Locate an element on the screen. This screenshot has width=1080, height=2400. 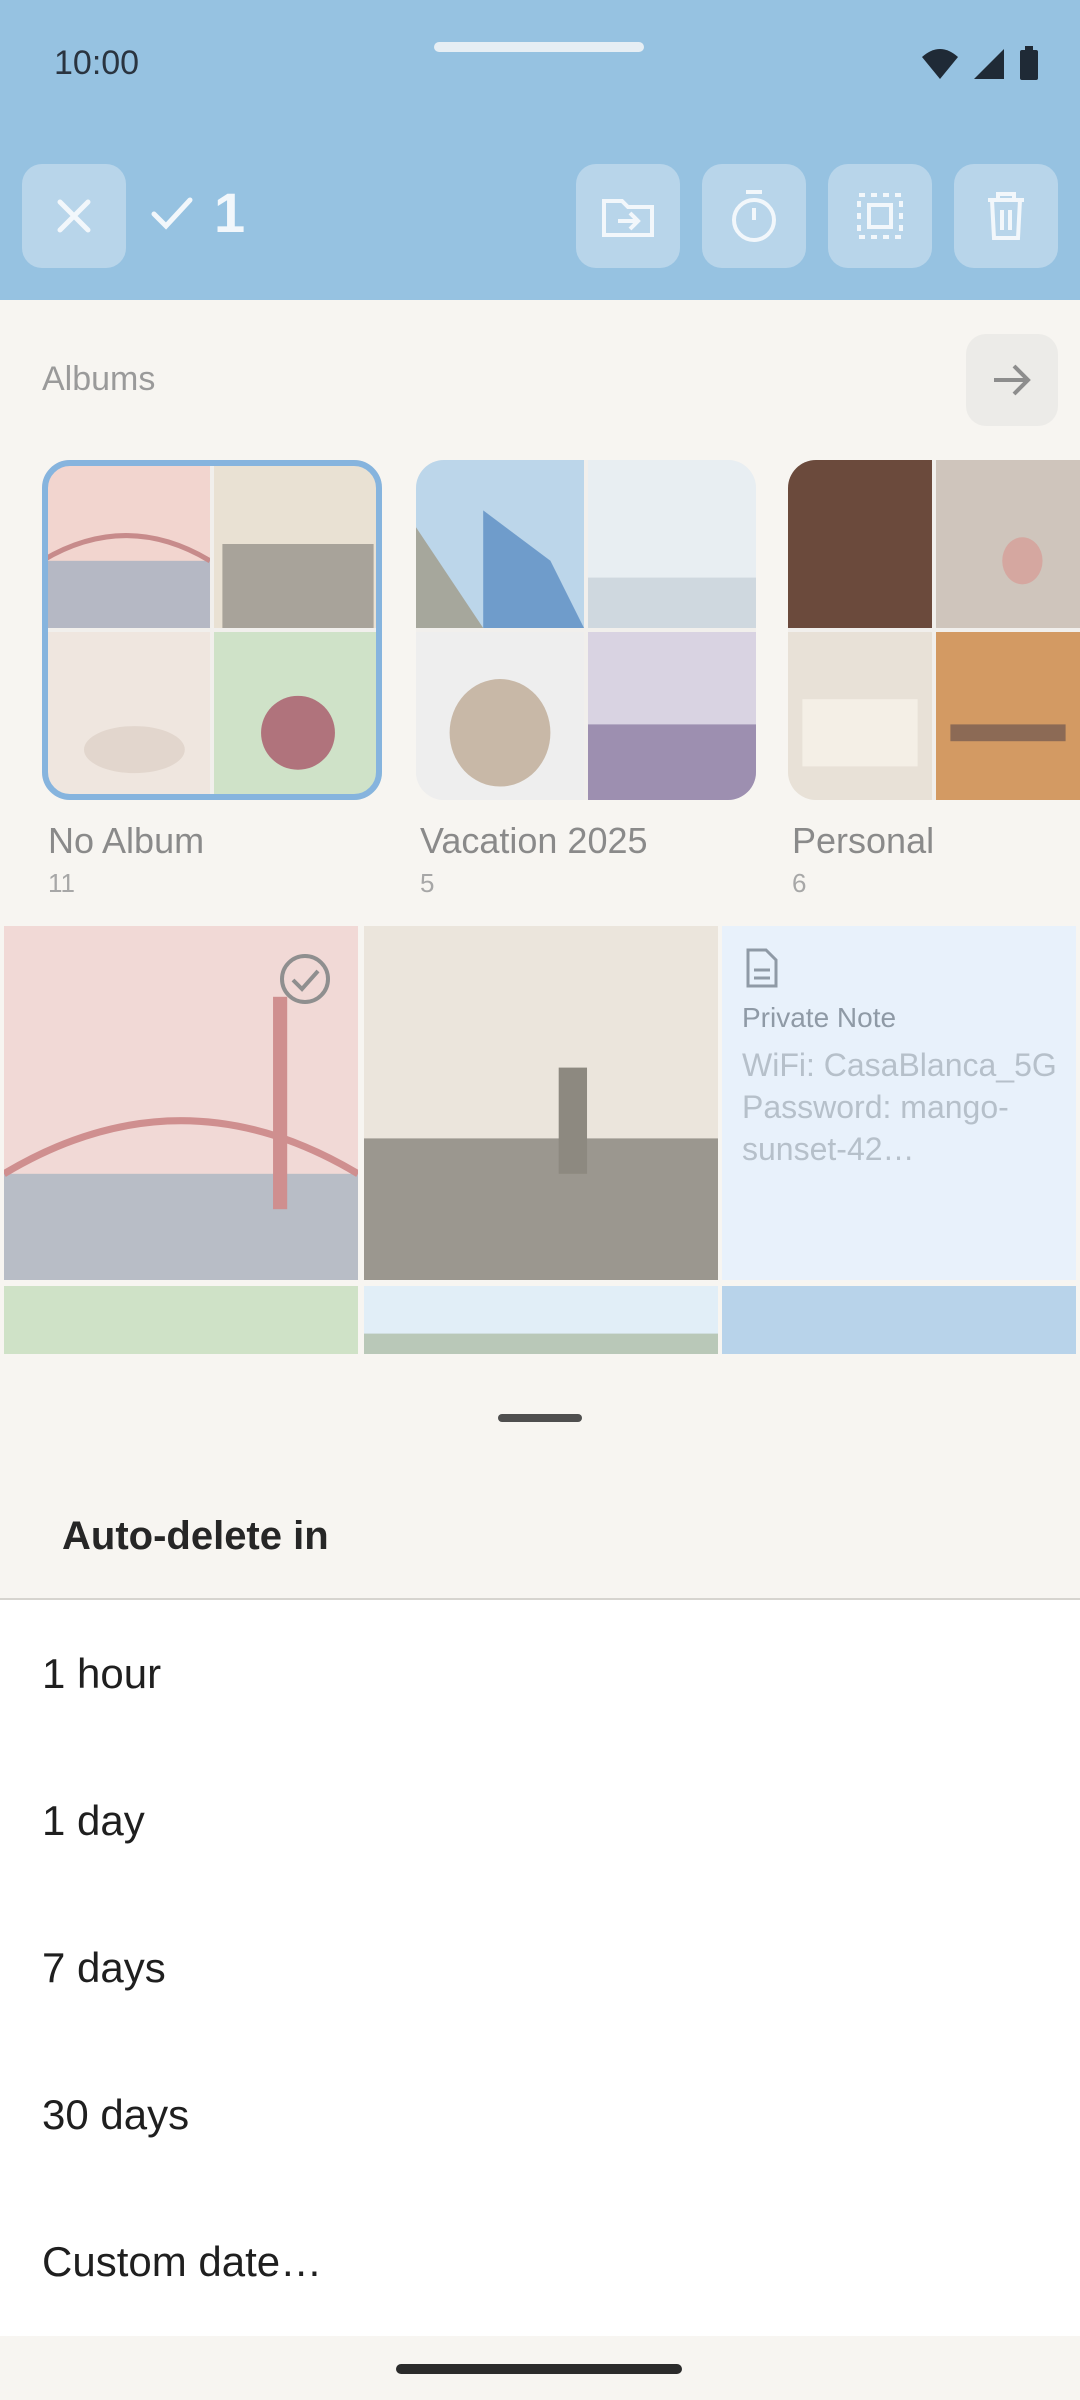
album-thumb-fjord is located at coordinates (500, 544).